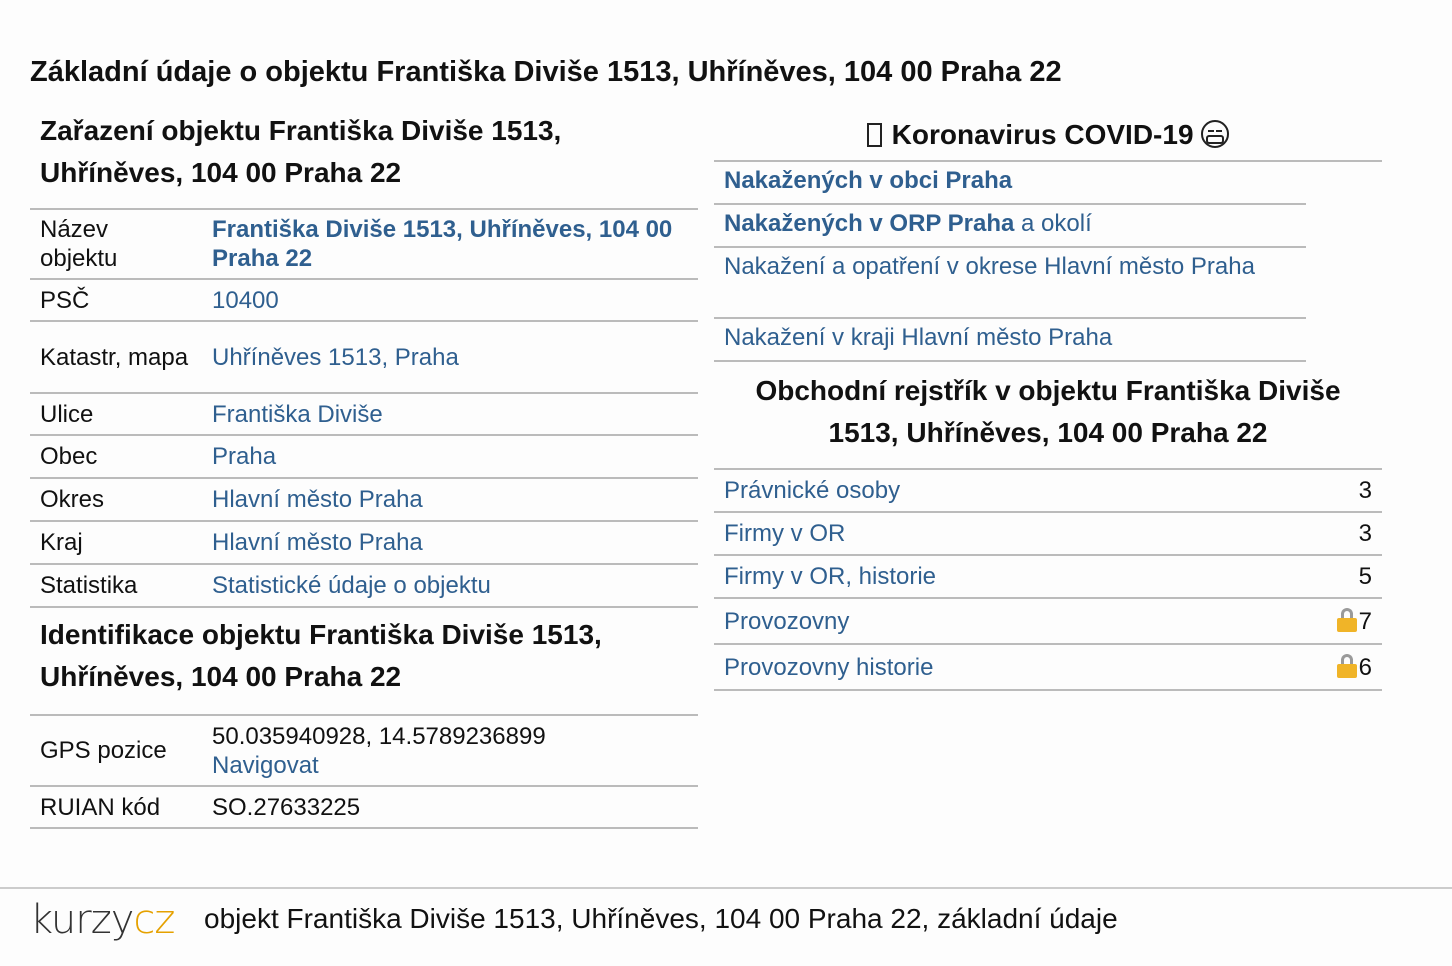 The height and width of the screenshot is (966, 1452). Describe the element at coordinates (1048, 577) in the screenshot. I see `table-row: Firmy v OR, historie 5` at that location.